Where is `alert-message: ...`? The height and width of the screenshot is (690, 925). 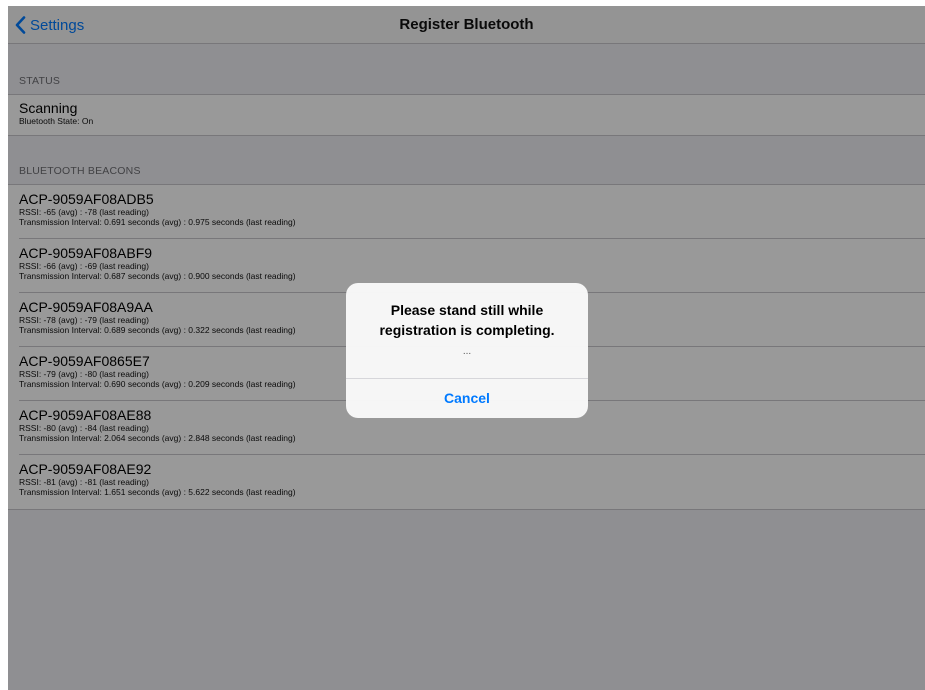 alert-message: ... is located at coordinates (467, 351).